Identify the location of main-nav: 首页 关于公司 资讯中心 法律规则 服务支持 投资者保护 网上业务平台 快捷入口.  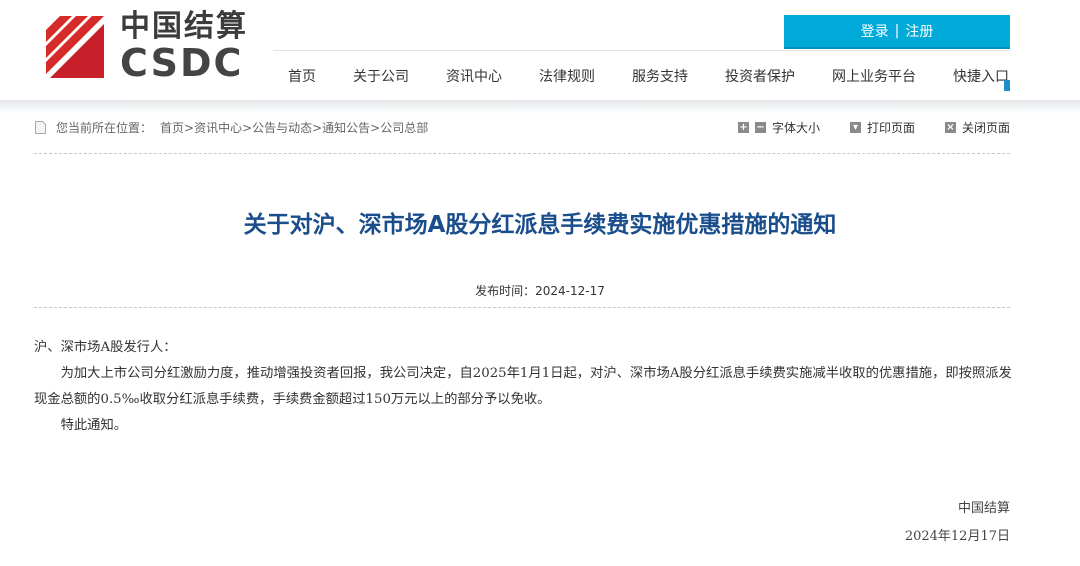
(643, 76).